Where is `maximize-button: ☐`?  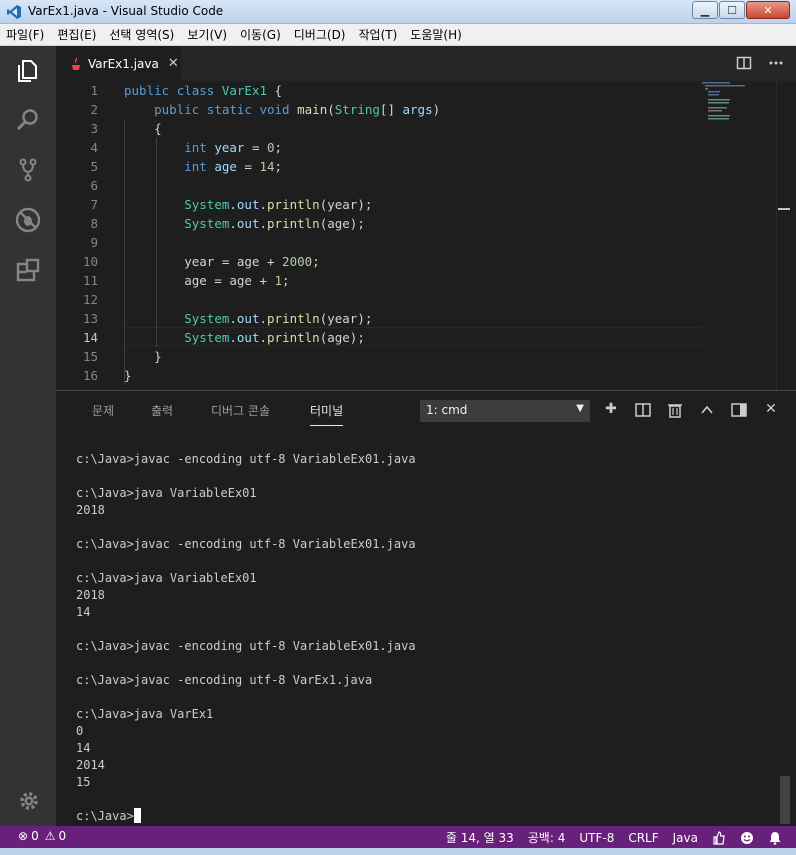
maximize-button: ☐ is located at coordinates (732, 10).